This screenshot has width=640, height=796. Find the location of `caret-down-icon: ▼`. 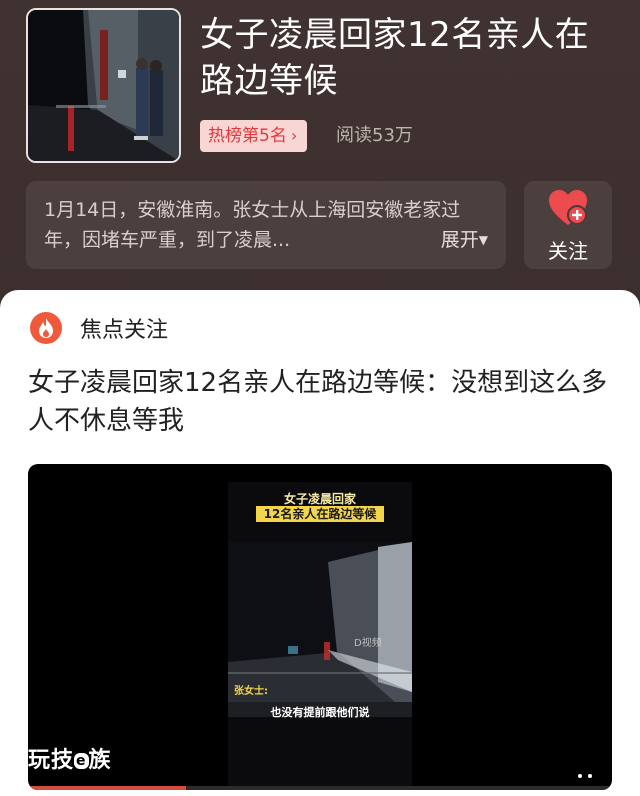

caret-down-icon: ▼ is located at coordinates (483, 240).